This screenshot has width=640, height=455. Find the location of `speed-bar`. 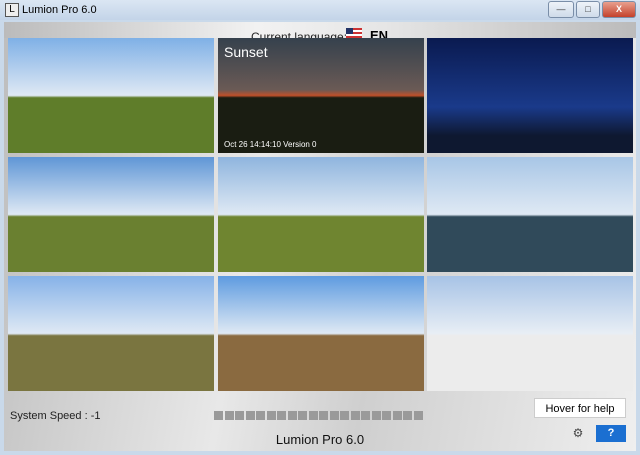

speed-bar is located at coordinates (318, 415).